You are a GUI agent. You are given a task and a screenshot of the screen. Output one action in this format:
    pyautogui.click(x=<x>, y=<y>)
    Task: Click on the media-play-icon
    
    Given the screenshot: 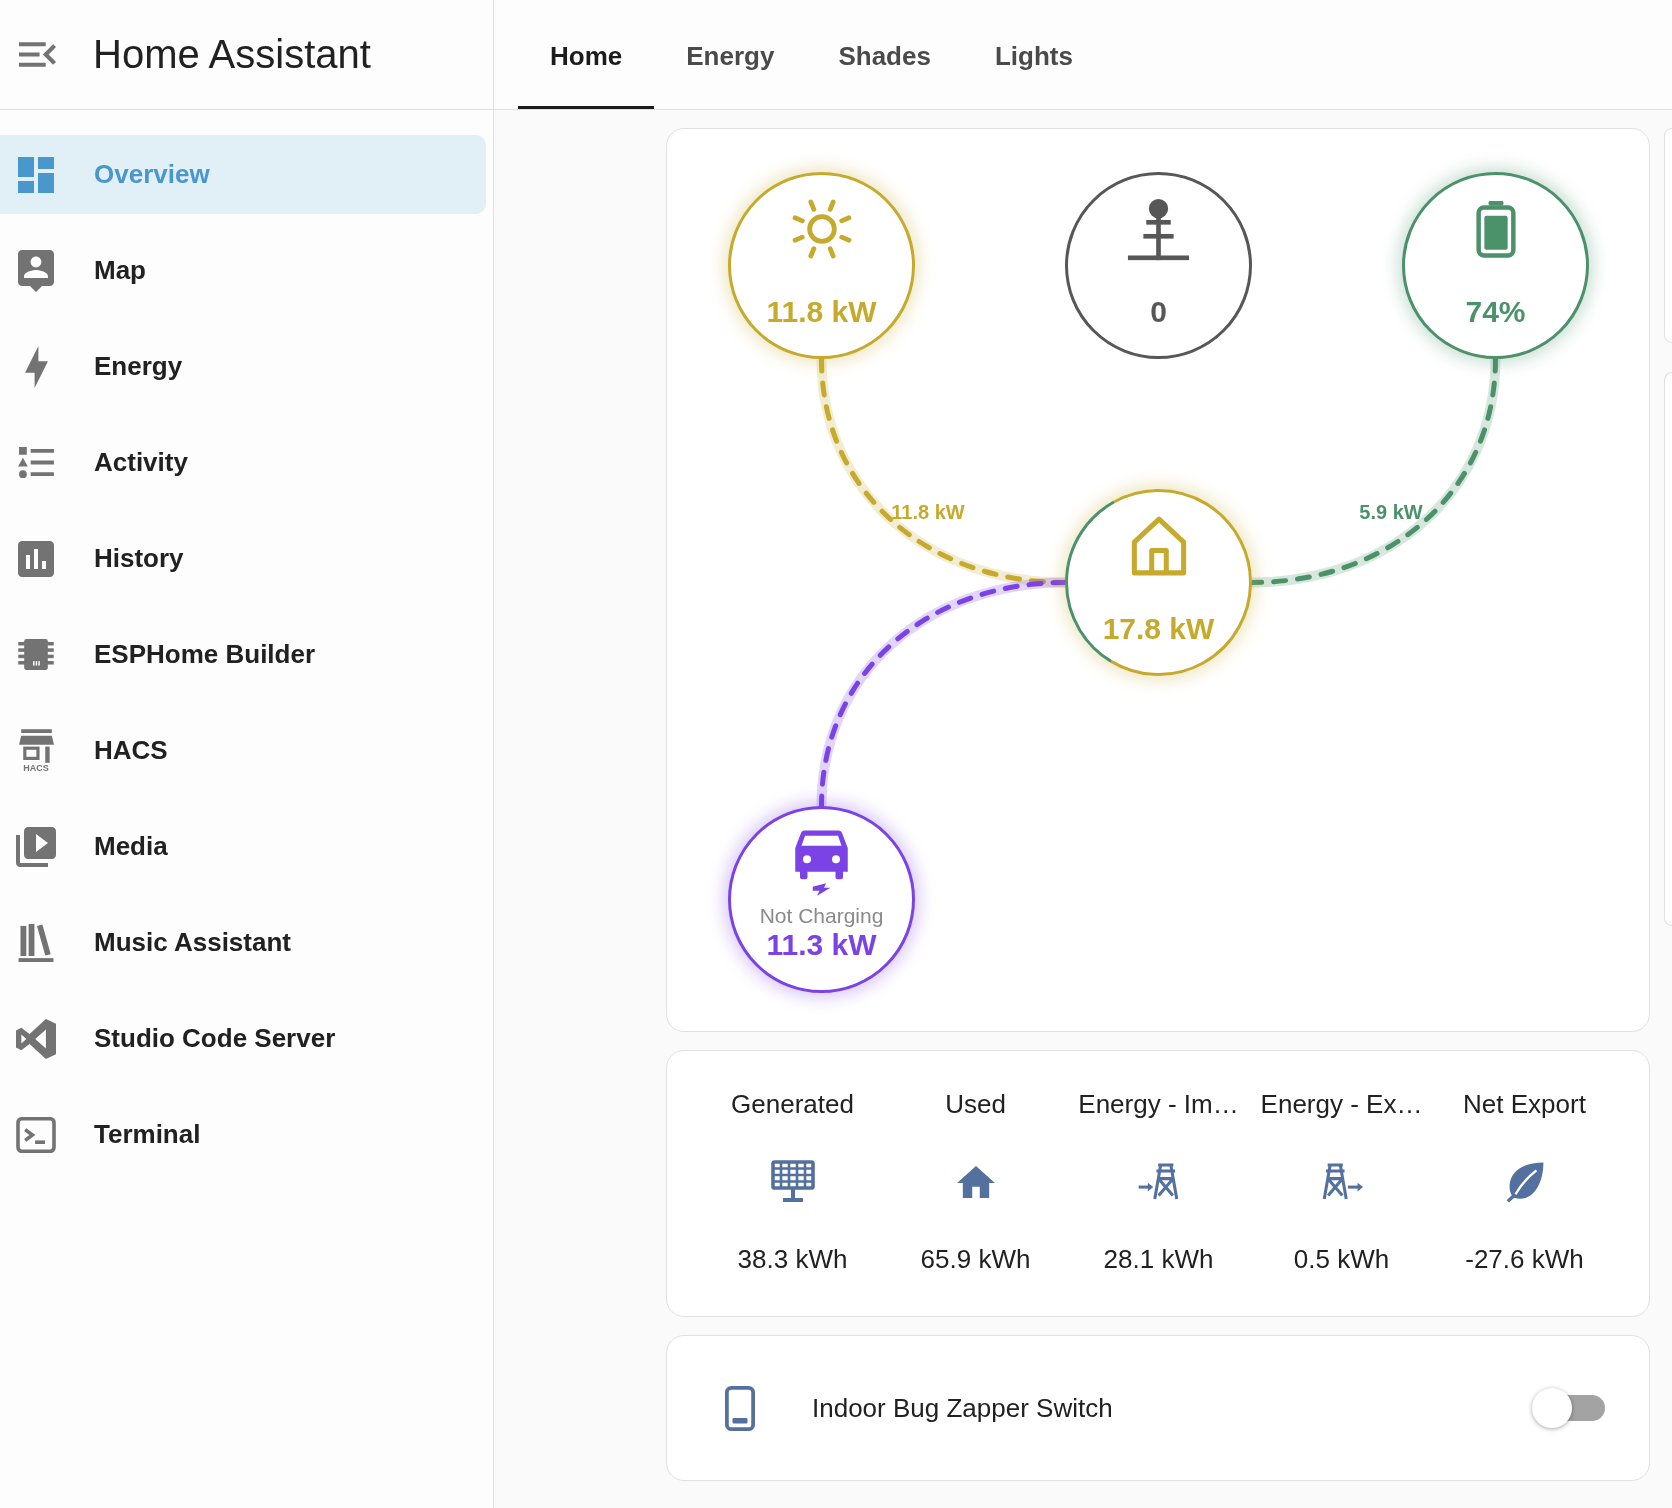 What is the action you would take?
    pyautogui.click(x=36, y=846)
    